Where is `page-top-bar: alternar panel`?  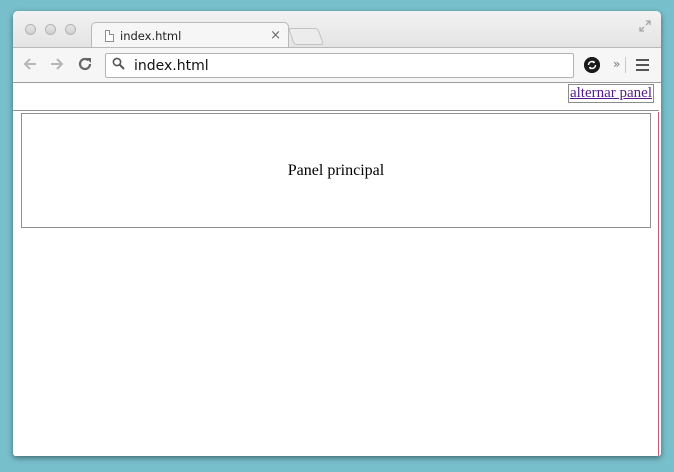 page-top-bar: alternar panel is located at coordinates (336, 97).